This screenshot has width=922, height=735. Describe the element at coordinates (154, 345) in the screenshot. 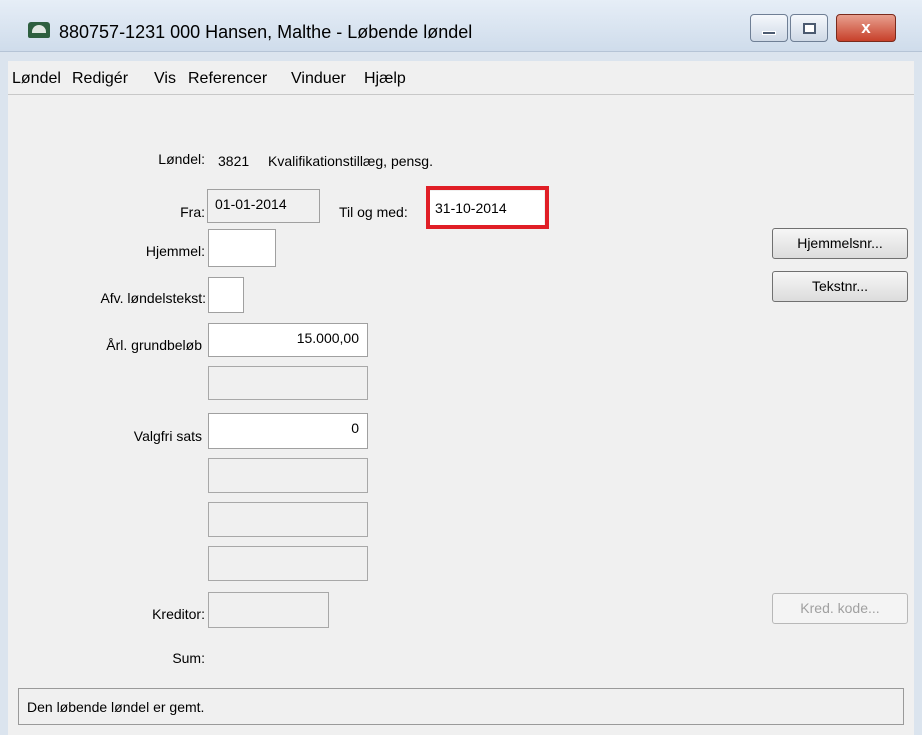

I see `aarl-label: Årl. grundbeløb` at that location.